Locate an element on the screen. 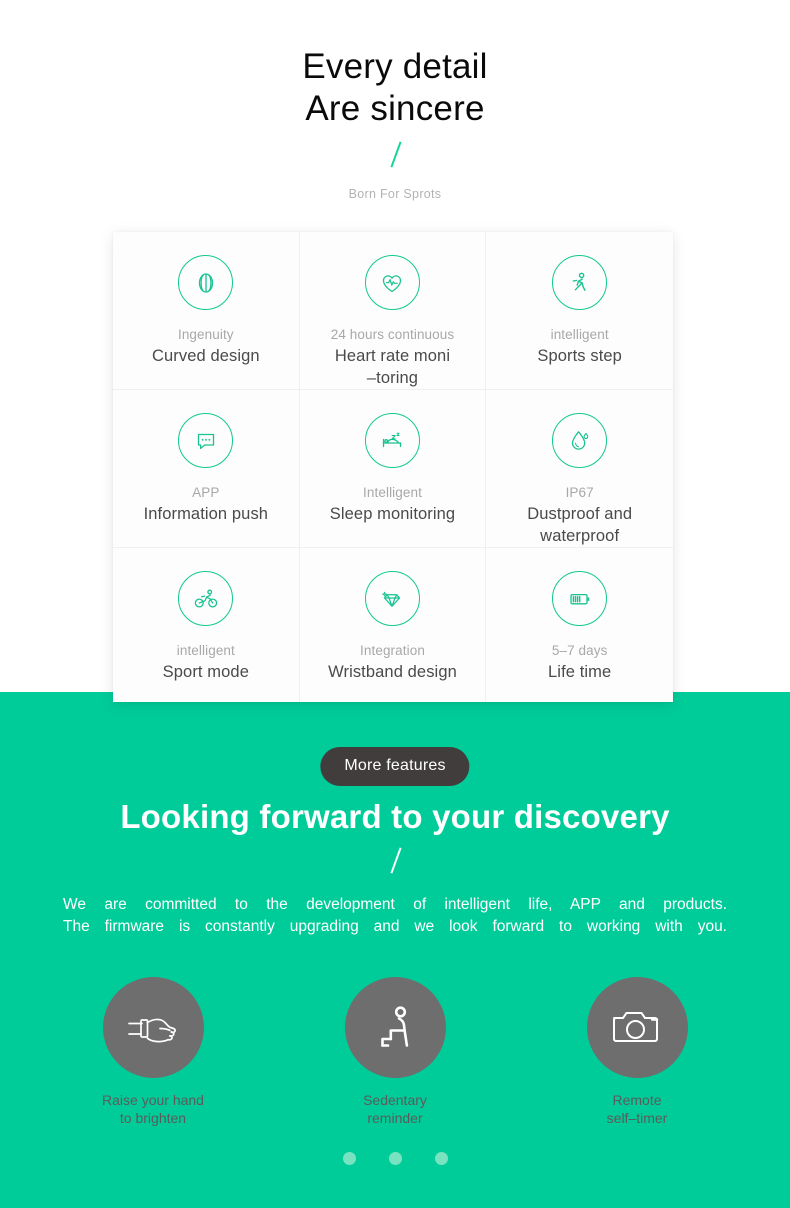 This screenshot has width=790, height=1208. feature-title: Dustproof and is located at coordinates (580, 514).